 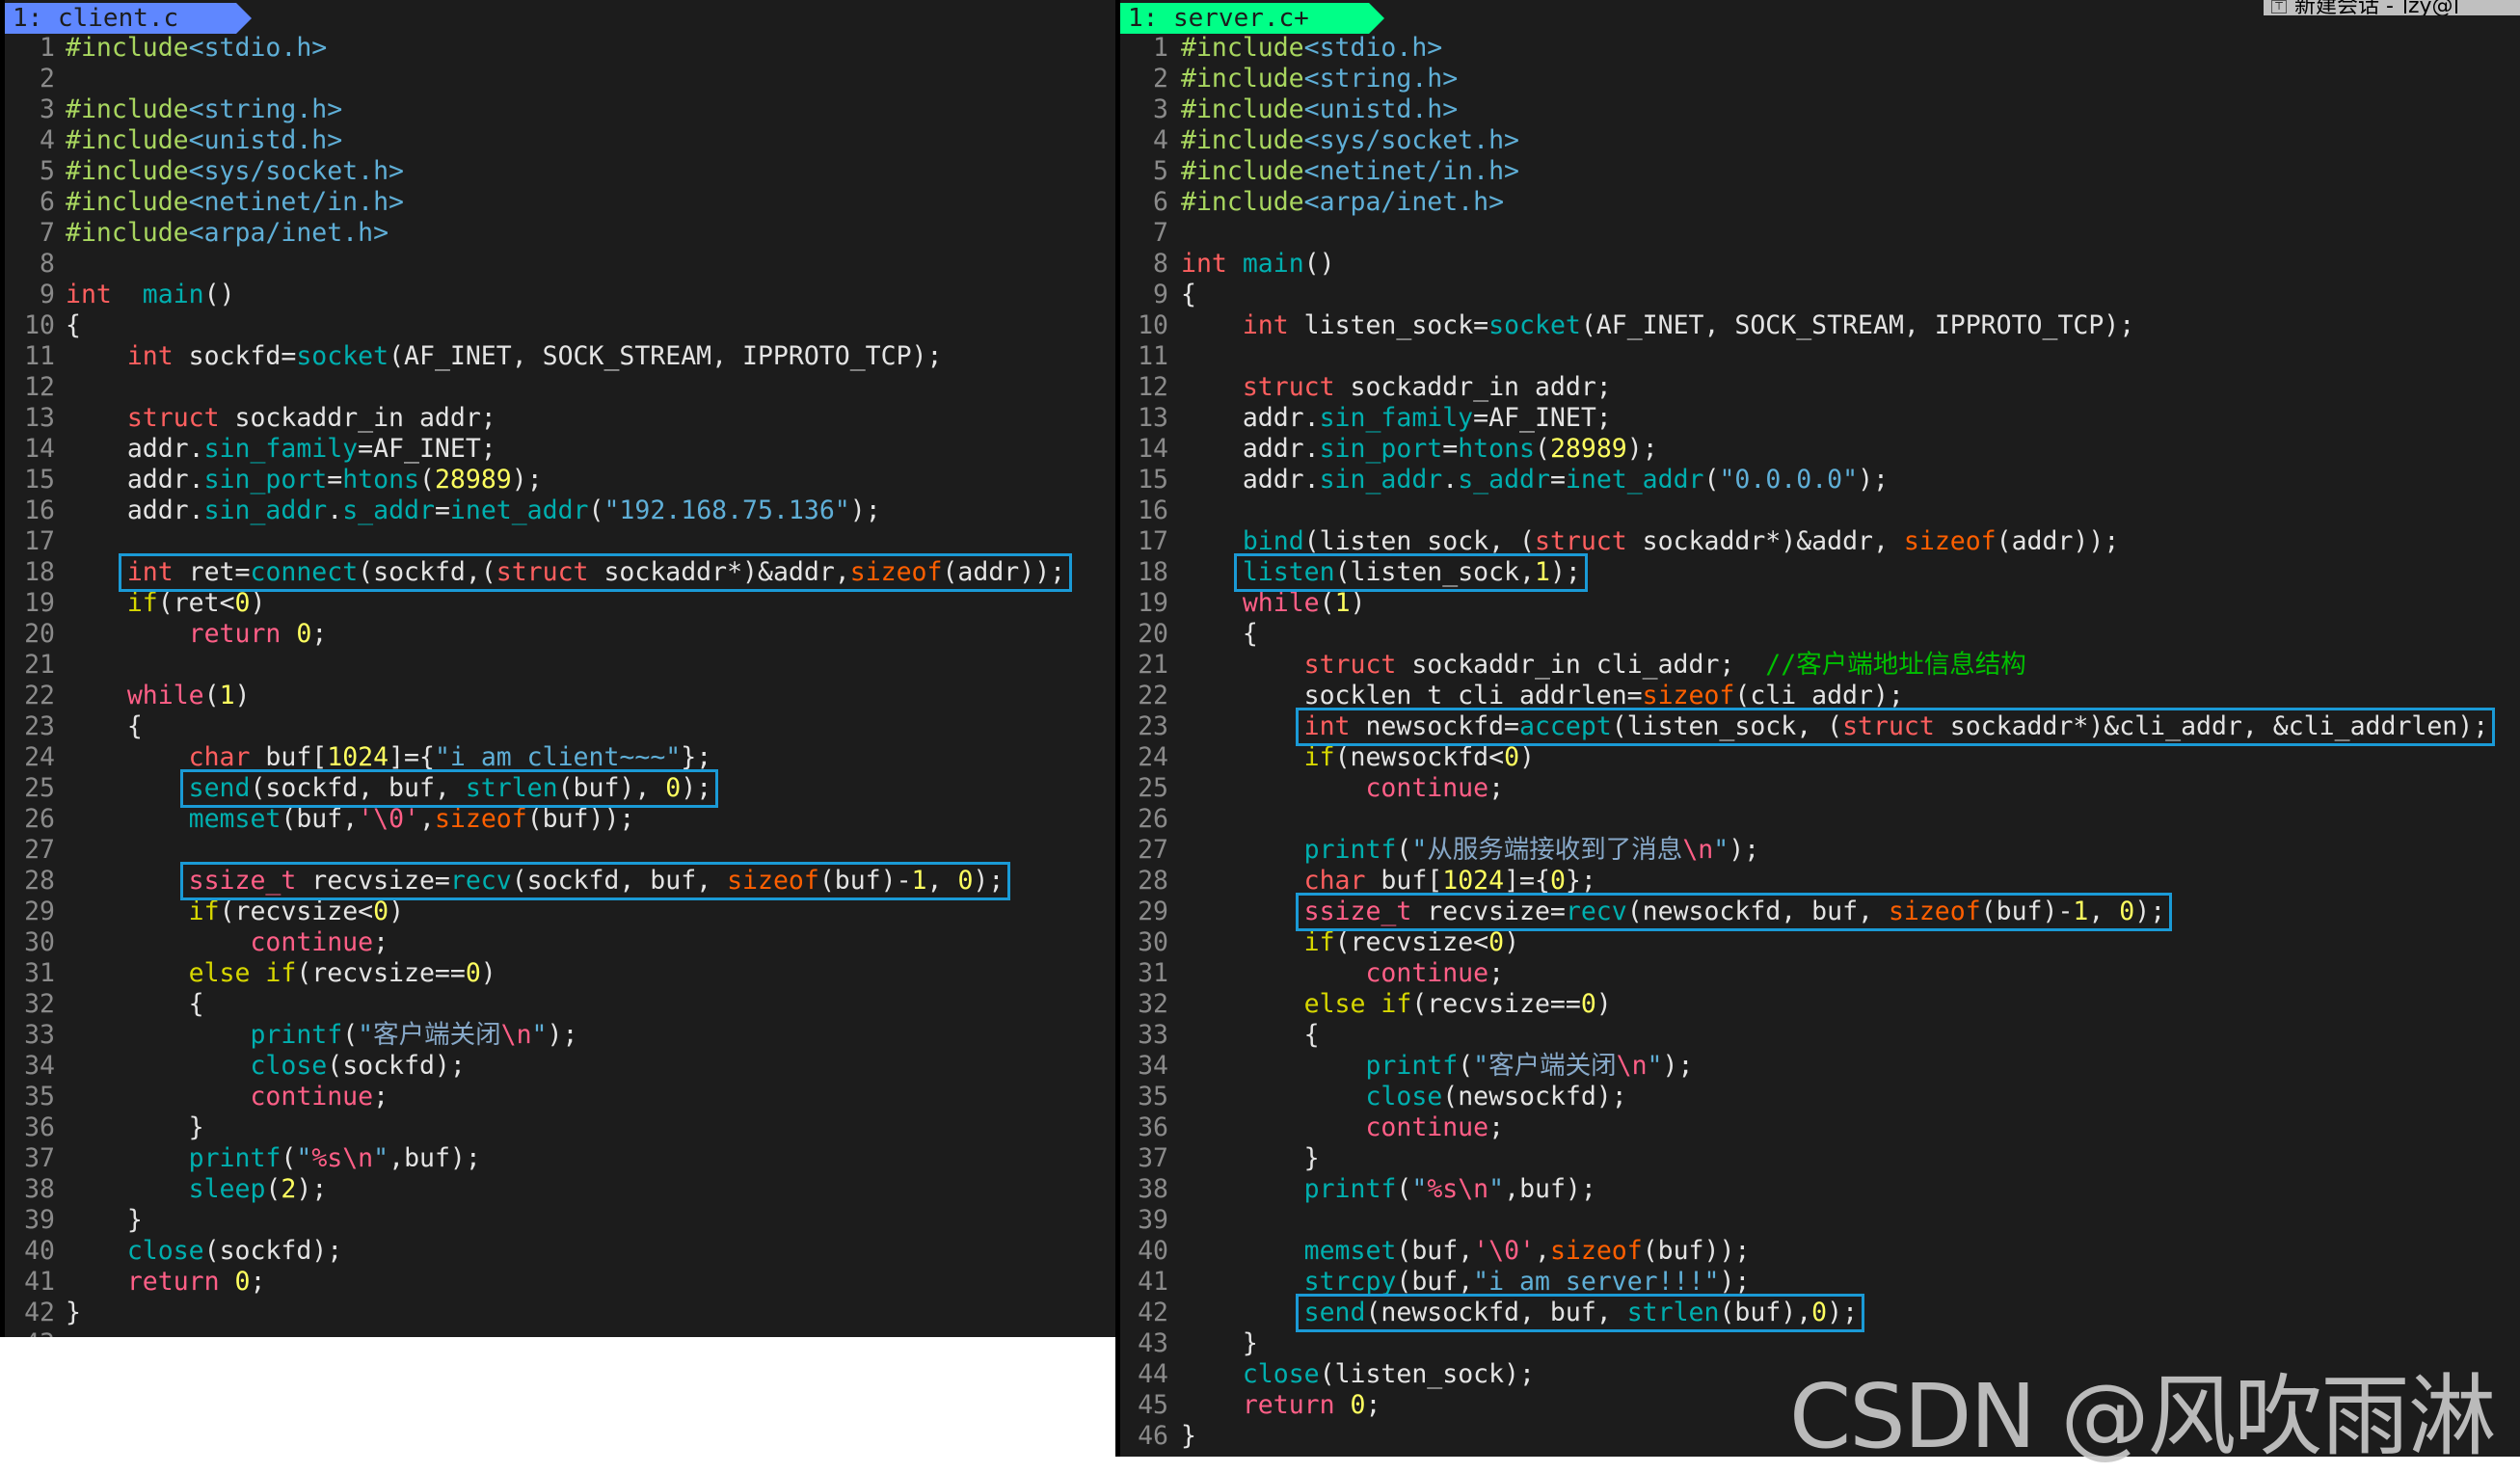 I want to click on code-line: 31 else if(recvsize==0), so click(x=560, y=973).